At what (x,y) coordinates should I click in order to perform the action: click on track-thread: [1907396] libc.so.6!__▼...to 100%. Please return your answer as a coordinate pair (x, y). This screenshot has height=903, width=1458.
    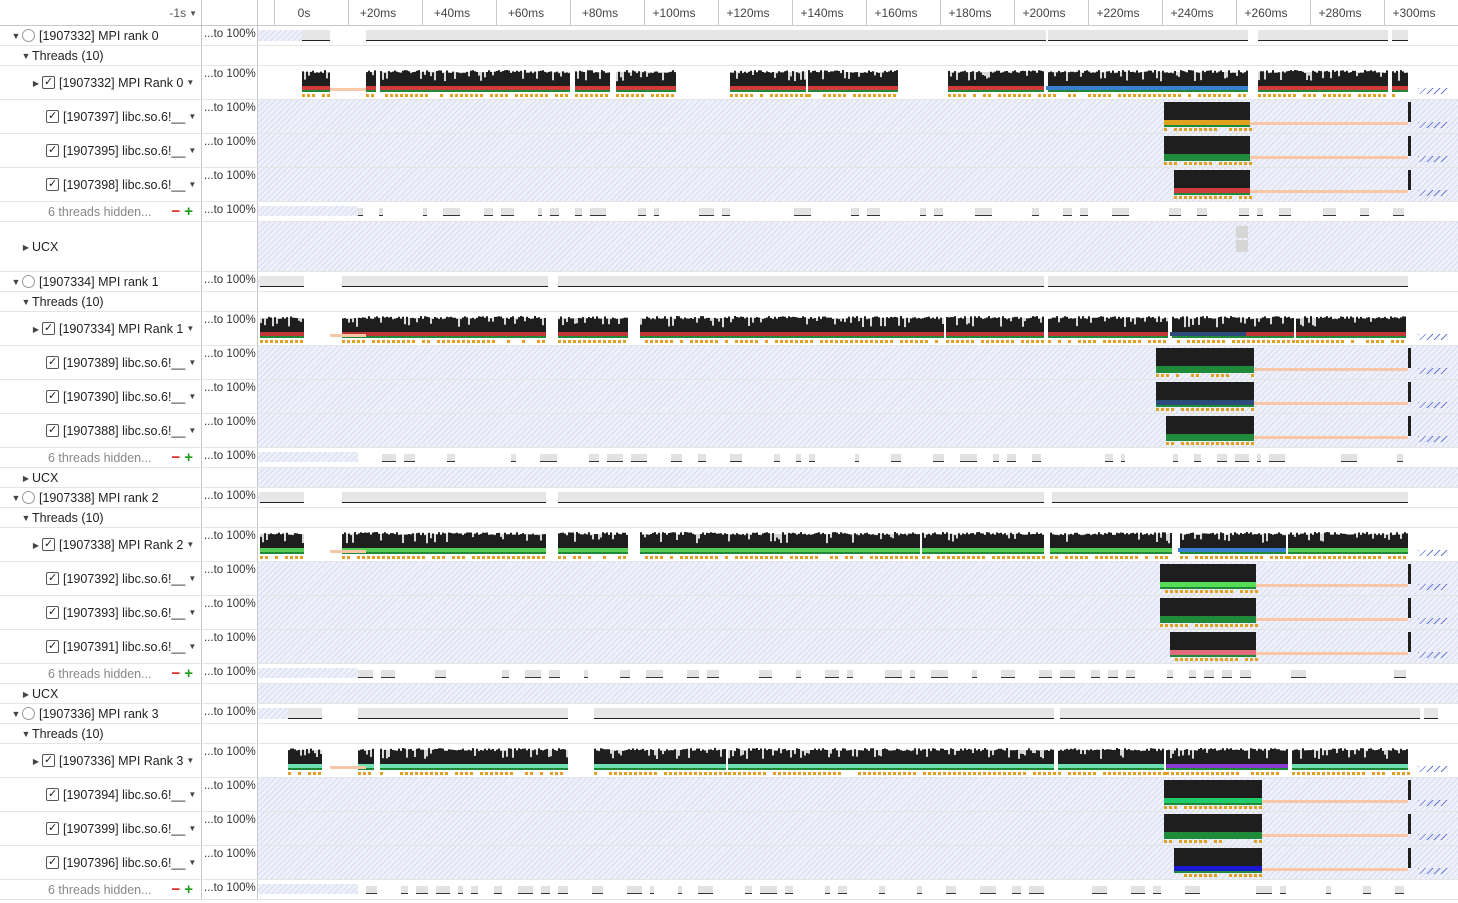
    Looking at the image, I should click on (729, 863).